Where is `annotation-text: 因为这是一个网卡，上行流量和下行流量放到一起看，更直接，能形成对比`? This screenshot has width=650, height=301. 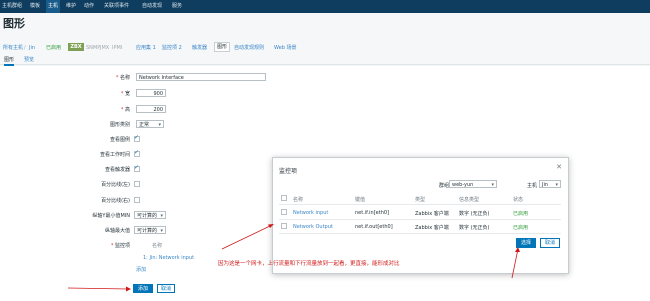
annotation-text: 因为这是一个网卡，上行流量和下行流量放到一起看，更直接，能形成对比 is located at coordinates (309, 264).